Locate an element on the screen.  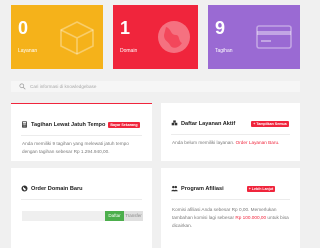
credit-card-icon is located at coordinates (274, 37).